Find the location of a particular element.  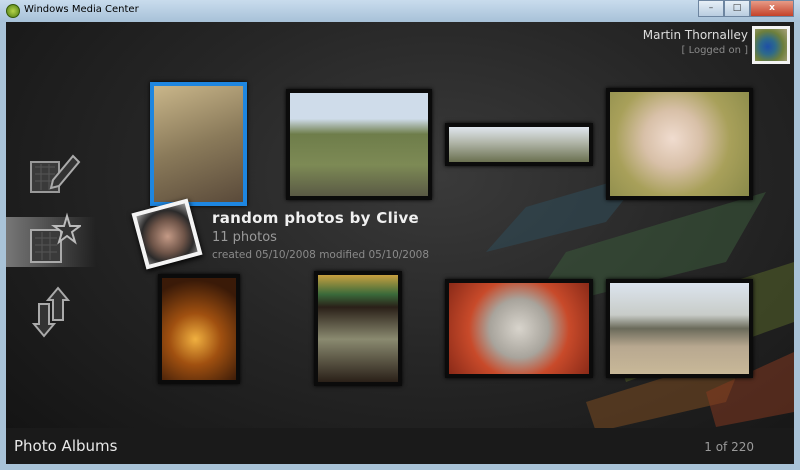

minimize-button: – is located at coordinates (711, 8).